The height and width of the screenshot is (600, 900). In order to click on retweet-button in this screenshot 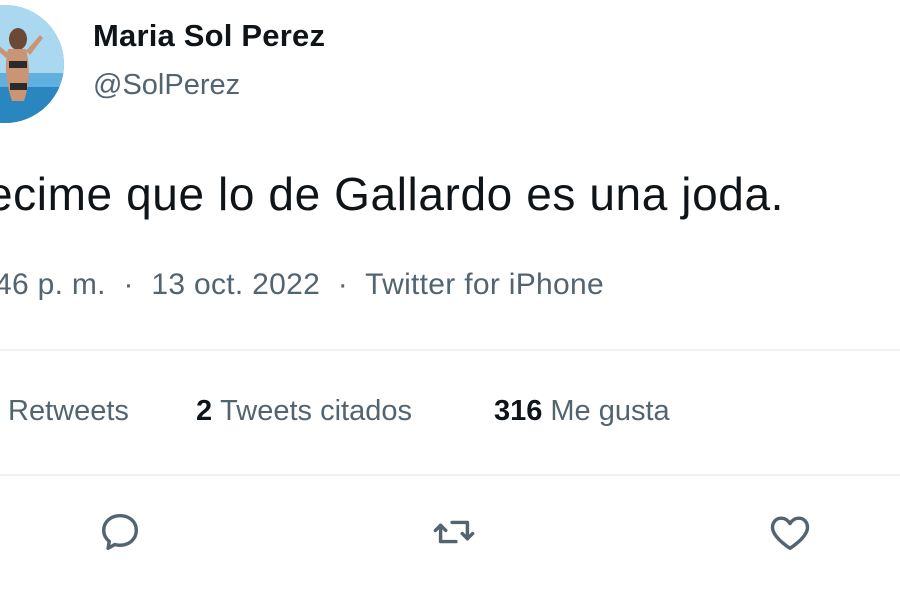, I will do `click(454, 532)`.